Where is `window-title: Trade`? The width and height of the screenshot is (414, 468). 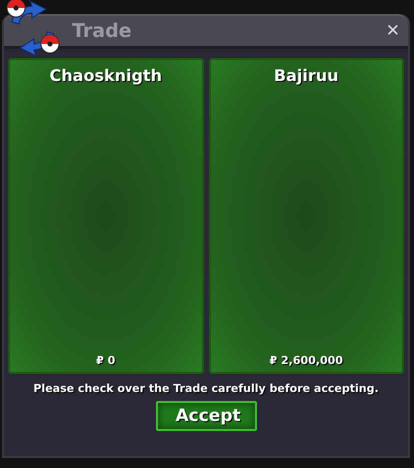
window-title: Trade is located at coordinates (102, 31).